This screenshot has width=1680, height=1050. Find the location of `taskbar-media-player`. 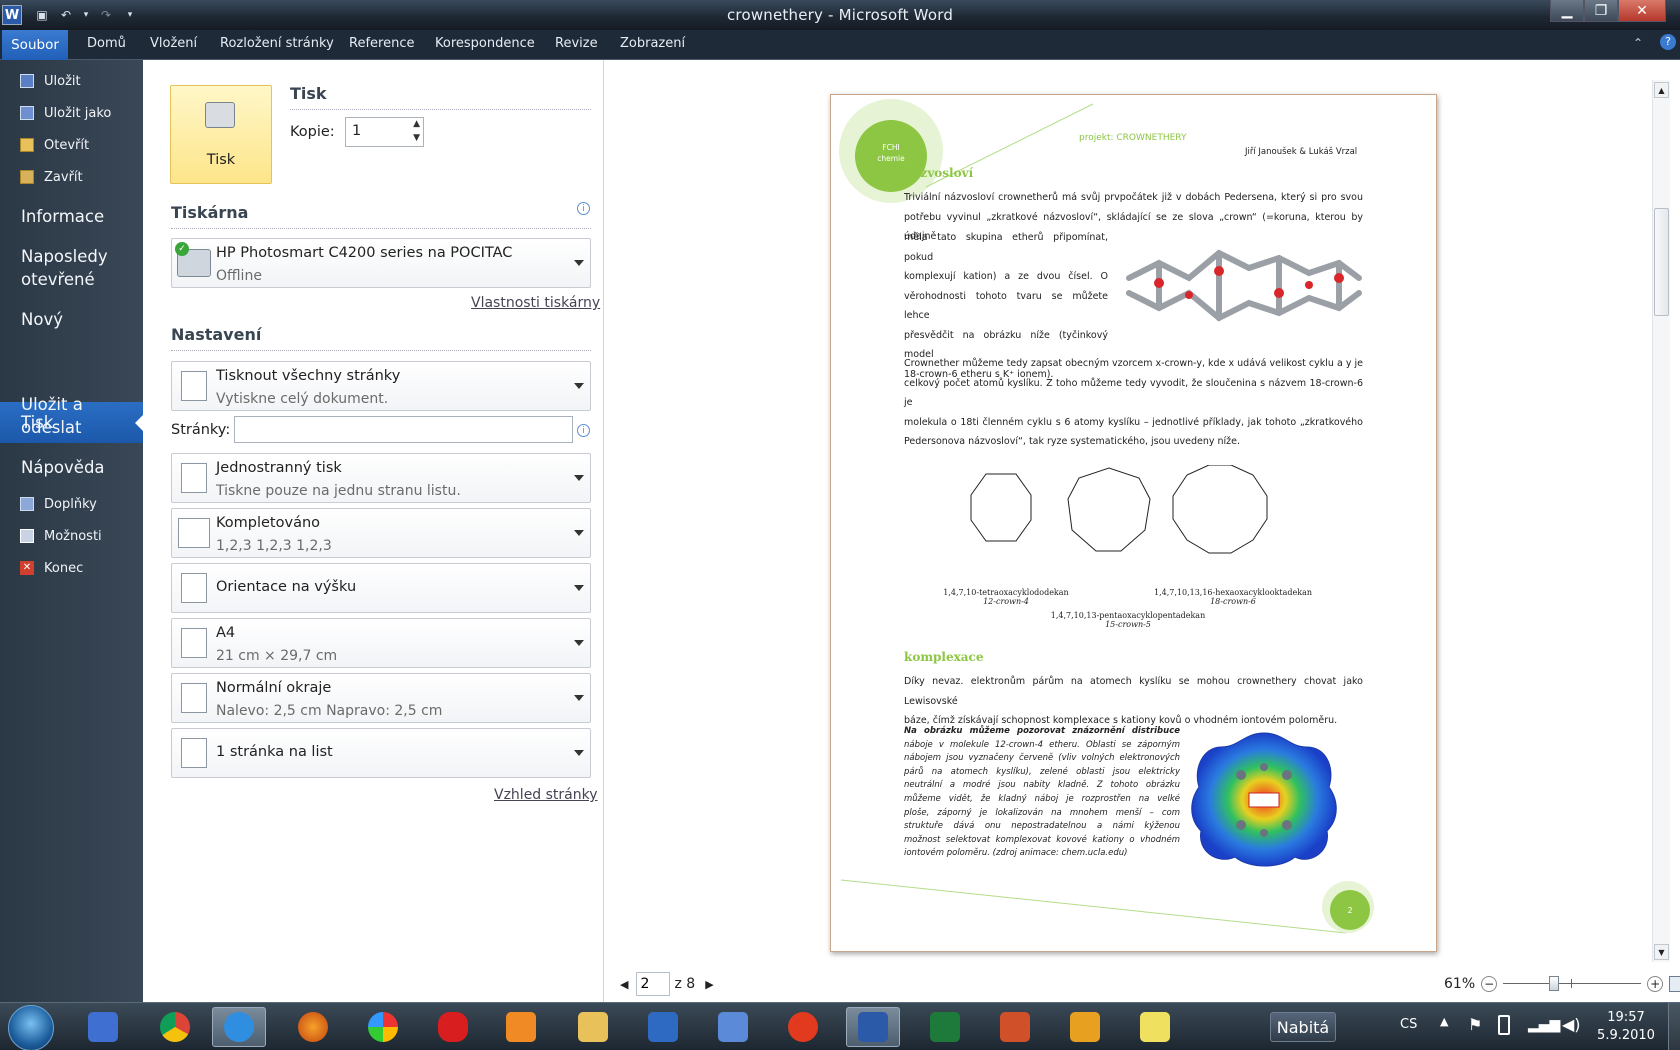

taskbar-media-player is located at coordinates (521, 1027).